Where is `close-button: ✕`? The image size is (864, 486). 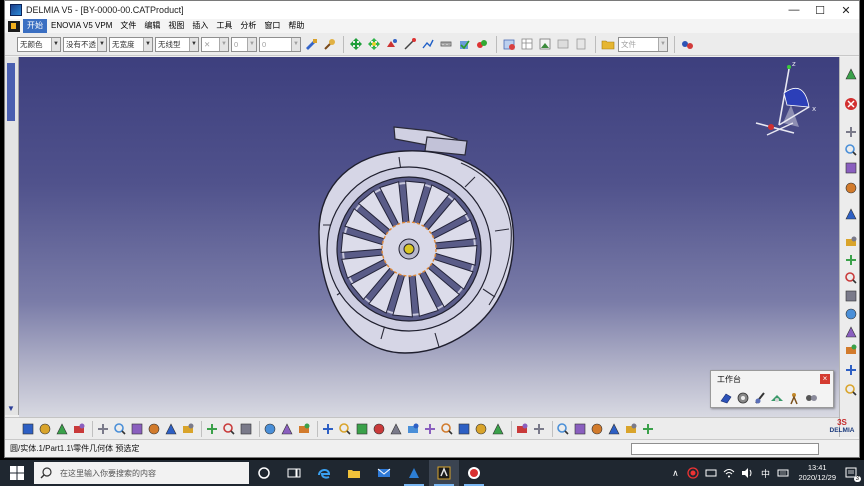
close-button: ✕ is located at coordinates (846, 10).